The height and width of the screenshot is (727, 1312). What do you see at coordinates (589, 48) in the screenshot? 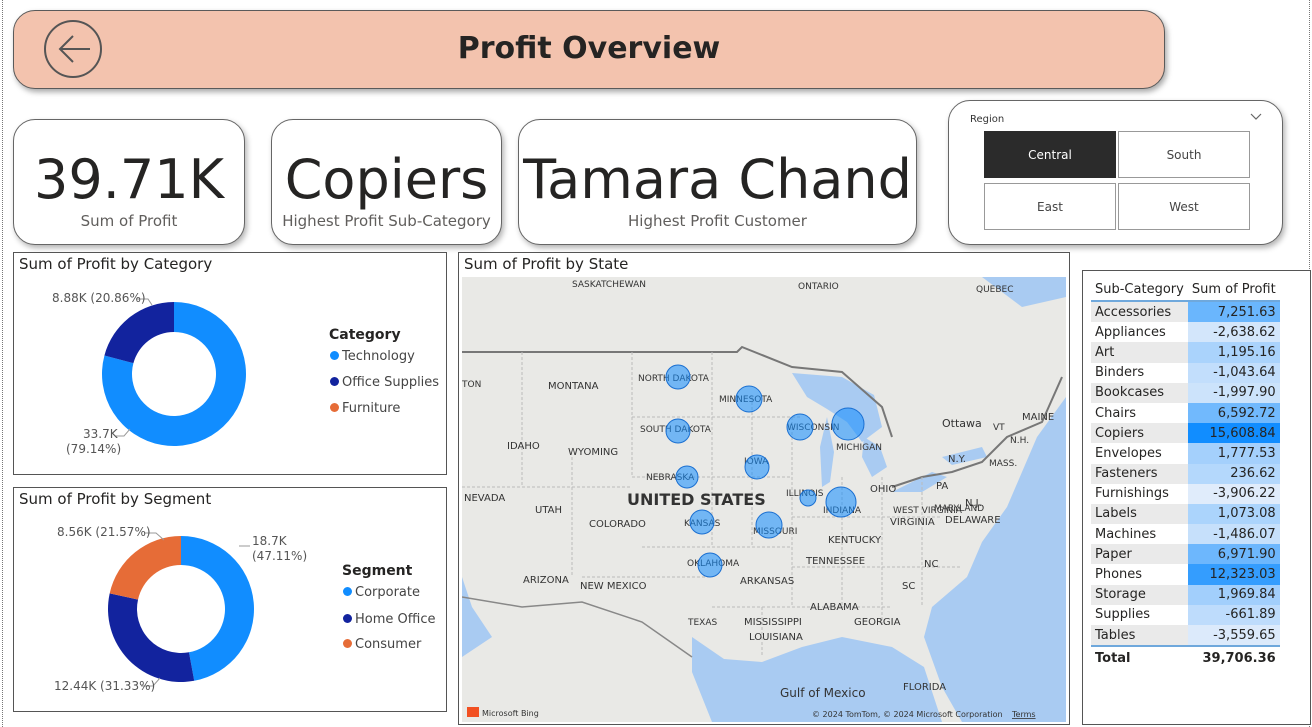
I see `page-title: Profit Overview` at bounding box center [589, 48].